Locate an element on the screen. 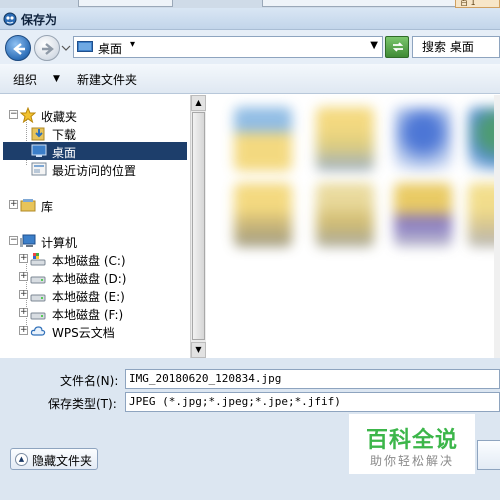 Image resolution: width=500 pixels, height=500 pixels. tree-item-label: 收藏夹 is located at coordinates (59, 117).